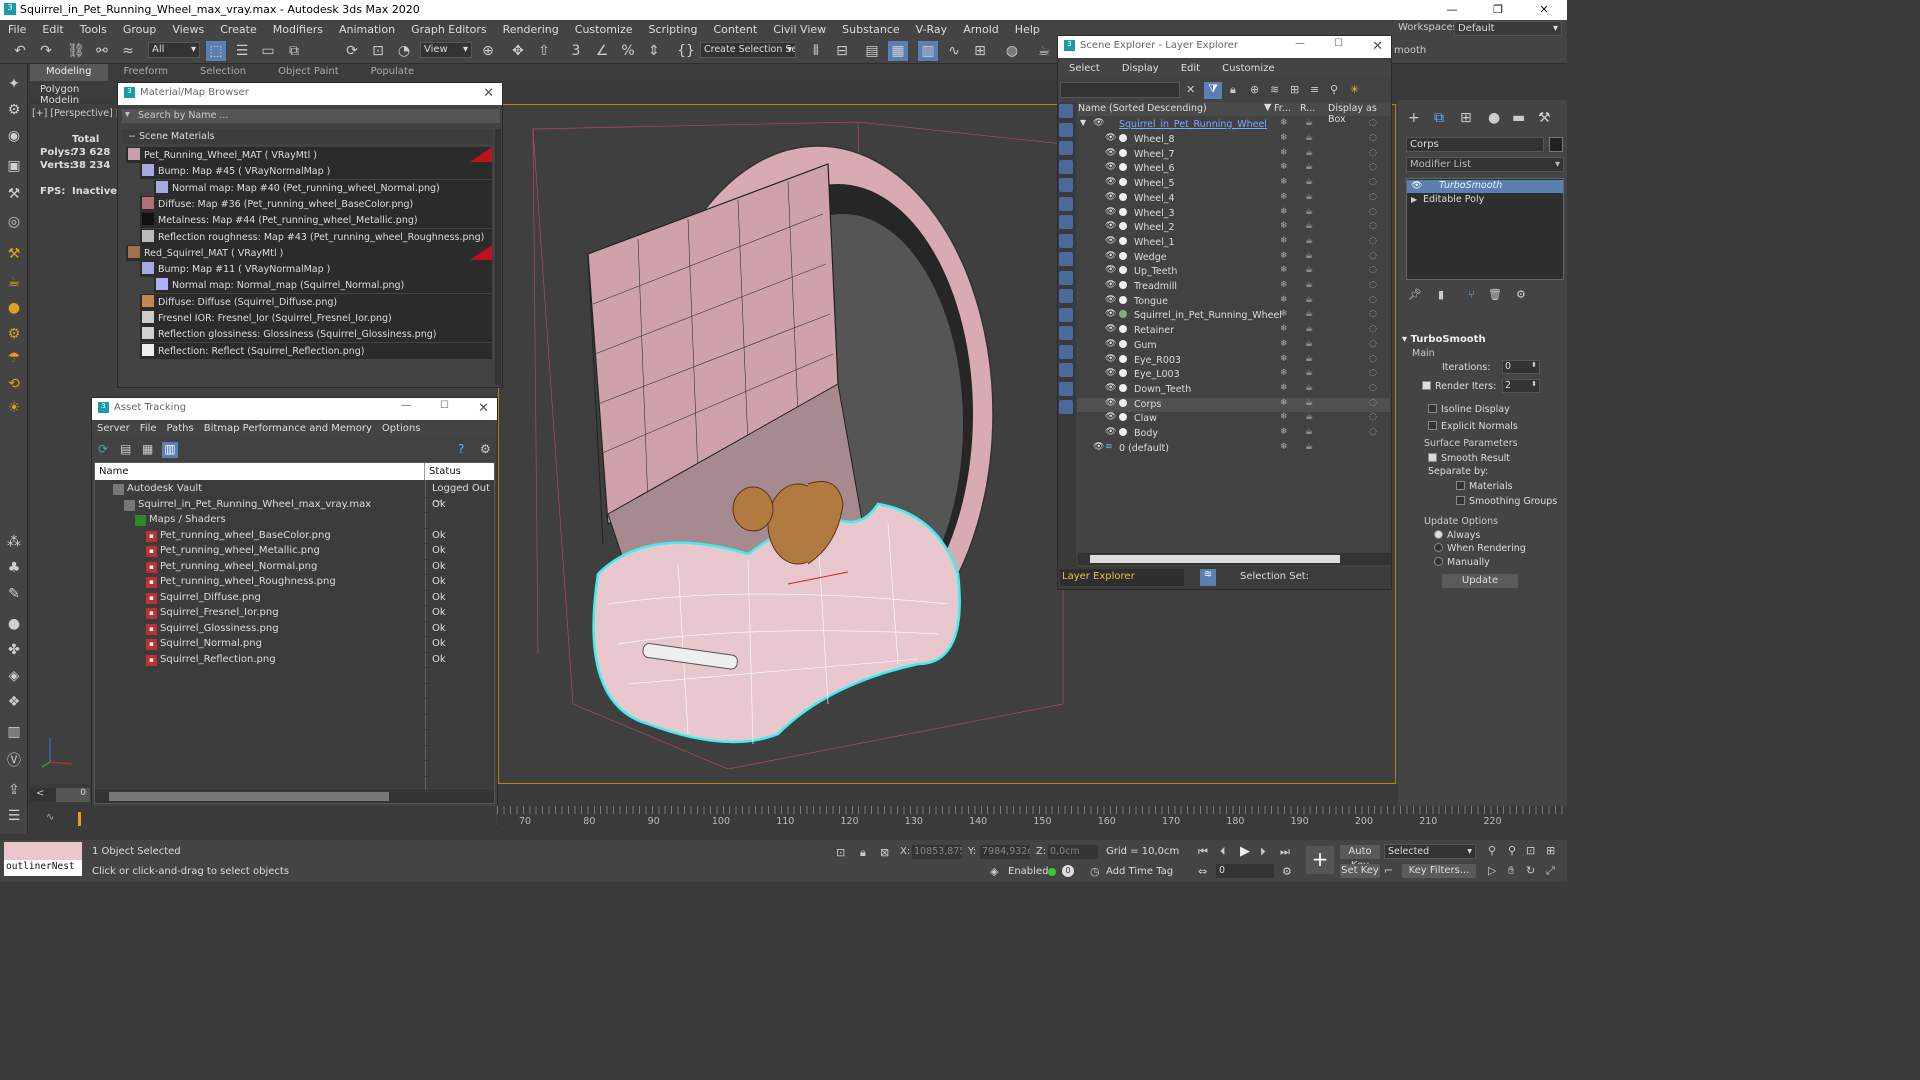 The image size is (1920, 1080). Describe the element at coordinates (1550, 850) in the screenshot. I see `zoom-extents-all-icon: ⊞` at that location.